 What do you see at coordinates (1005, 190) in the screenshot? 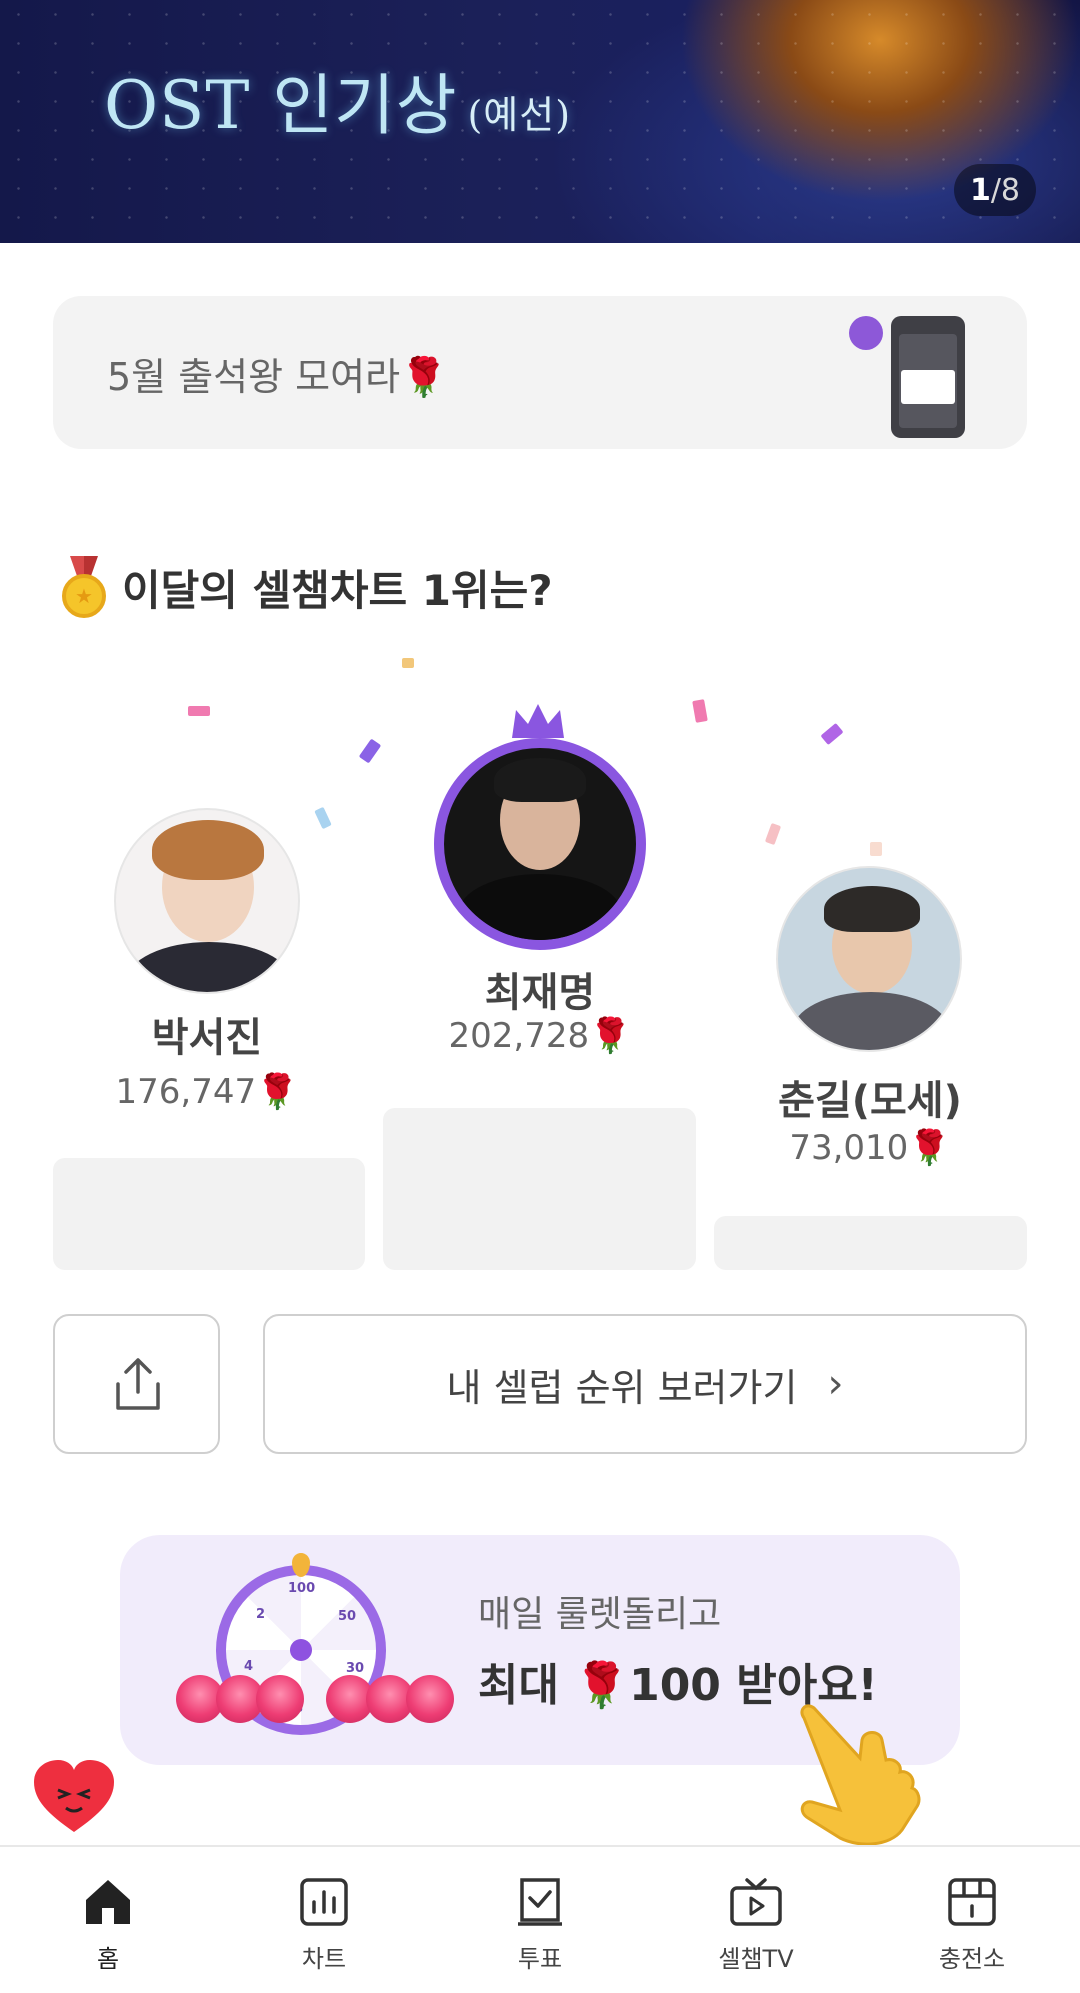
I see `banner-counter-total: /8` at bounding box center [1005, 190].